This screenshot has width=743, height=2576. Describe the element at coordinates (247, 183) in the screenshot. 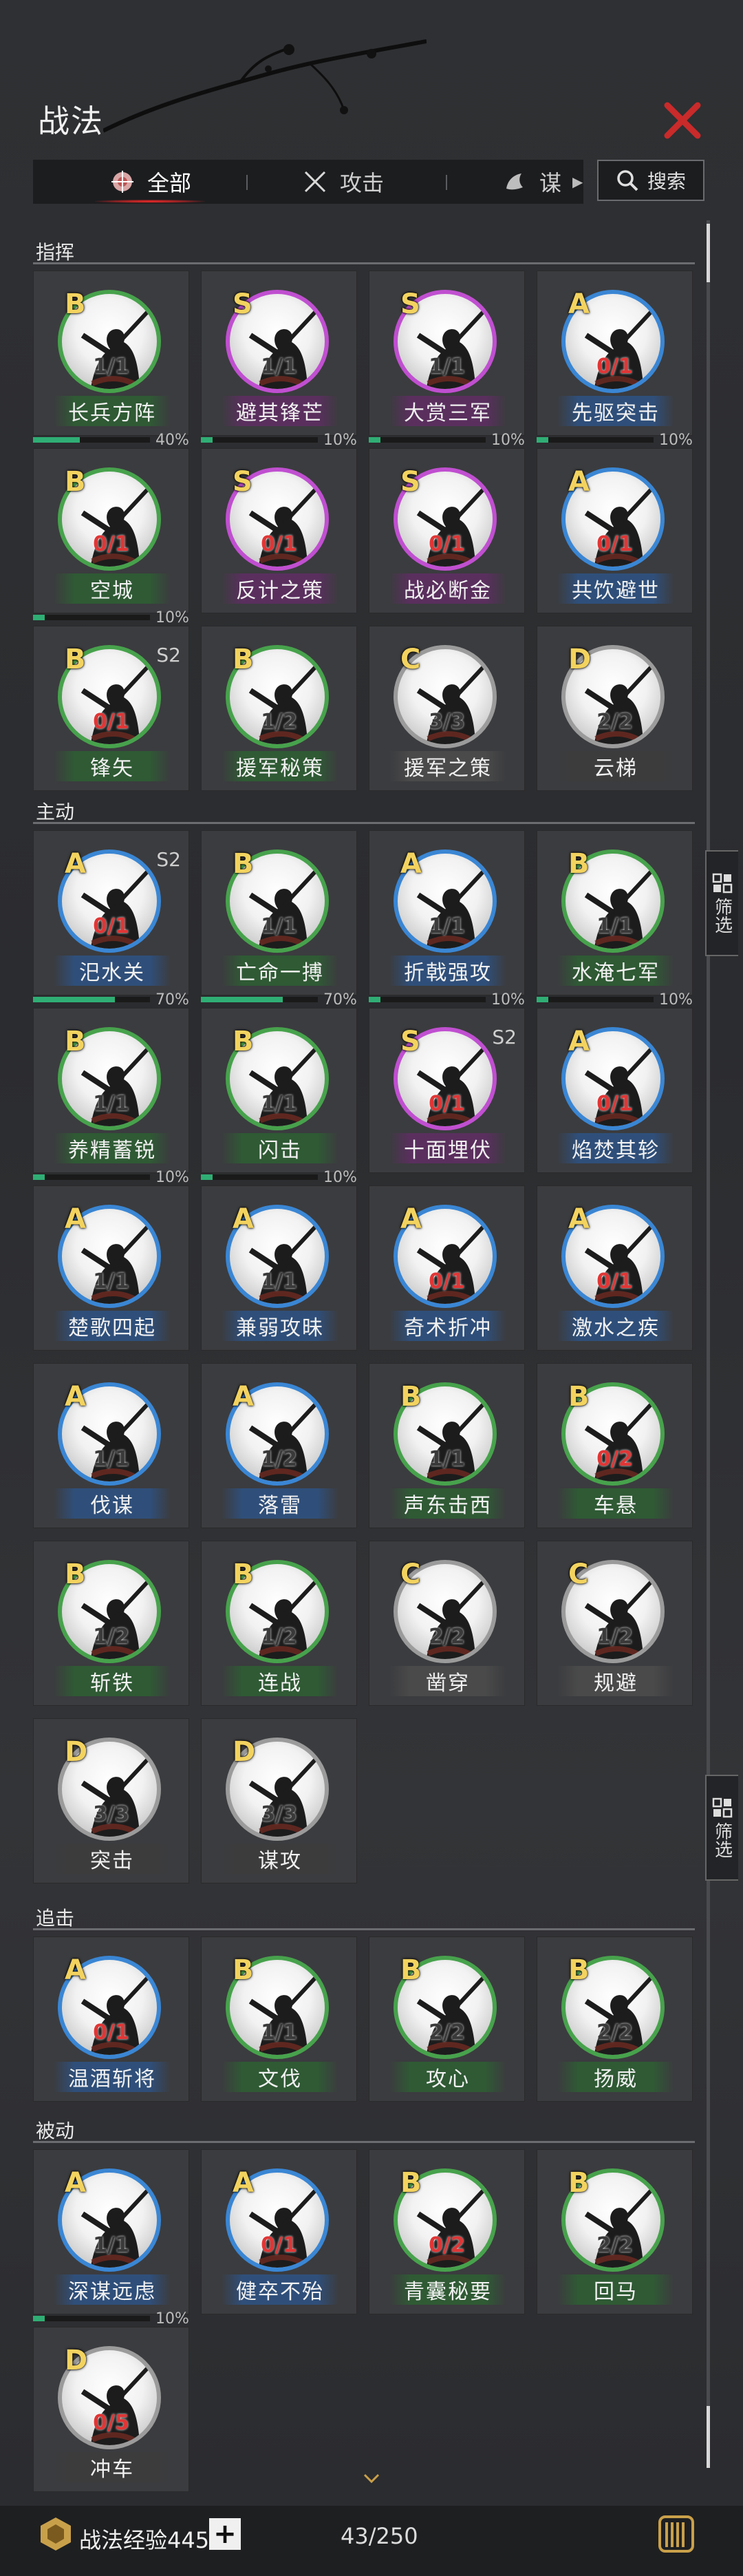

I see `tab-divider` at that location.